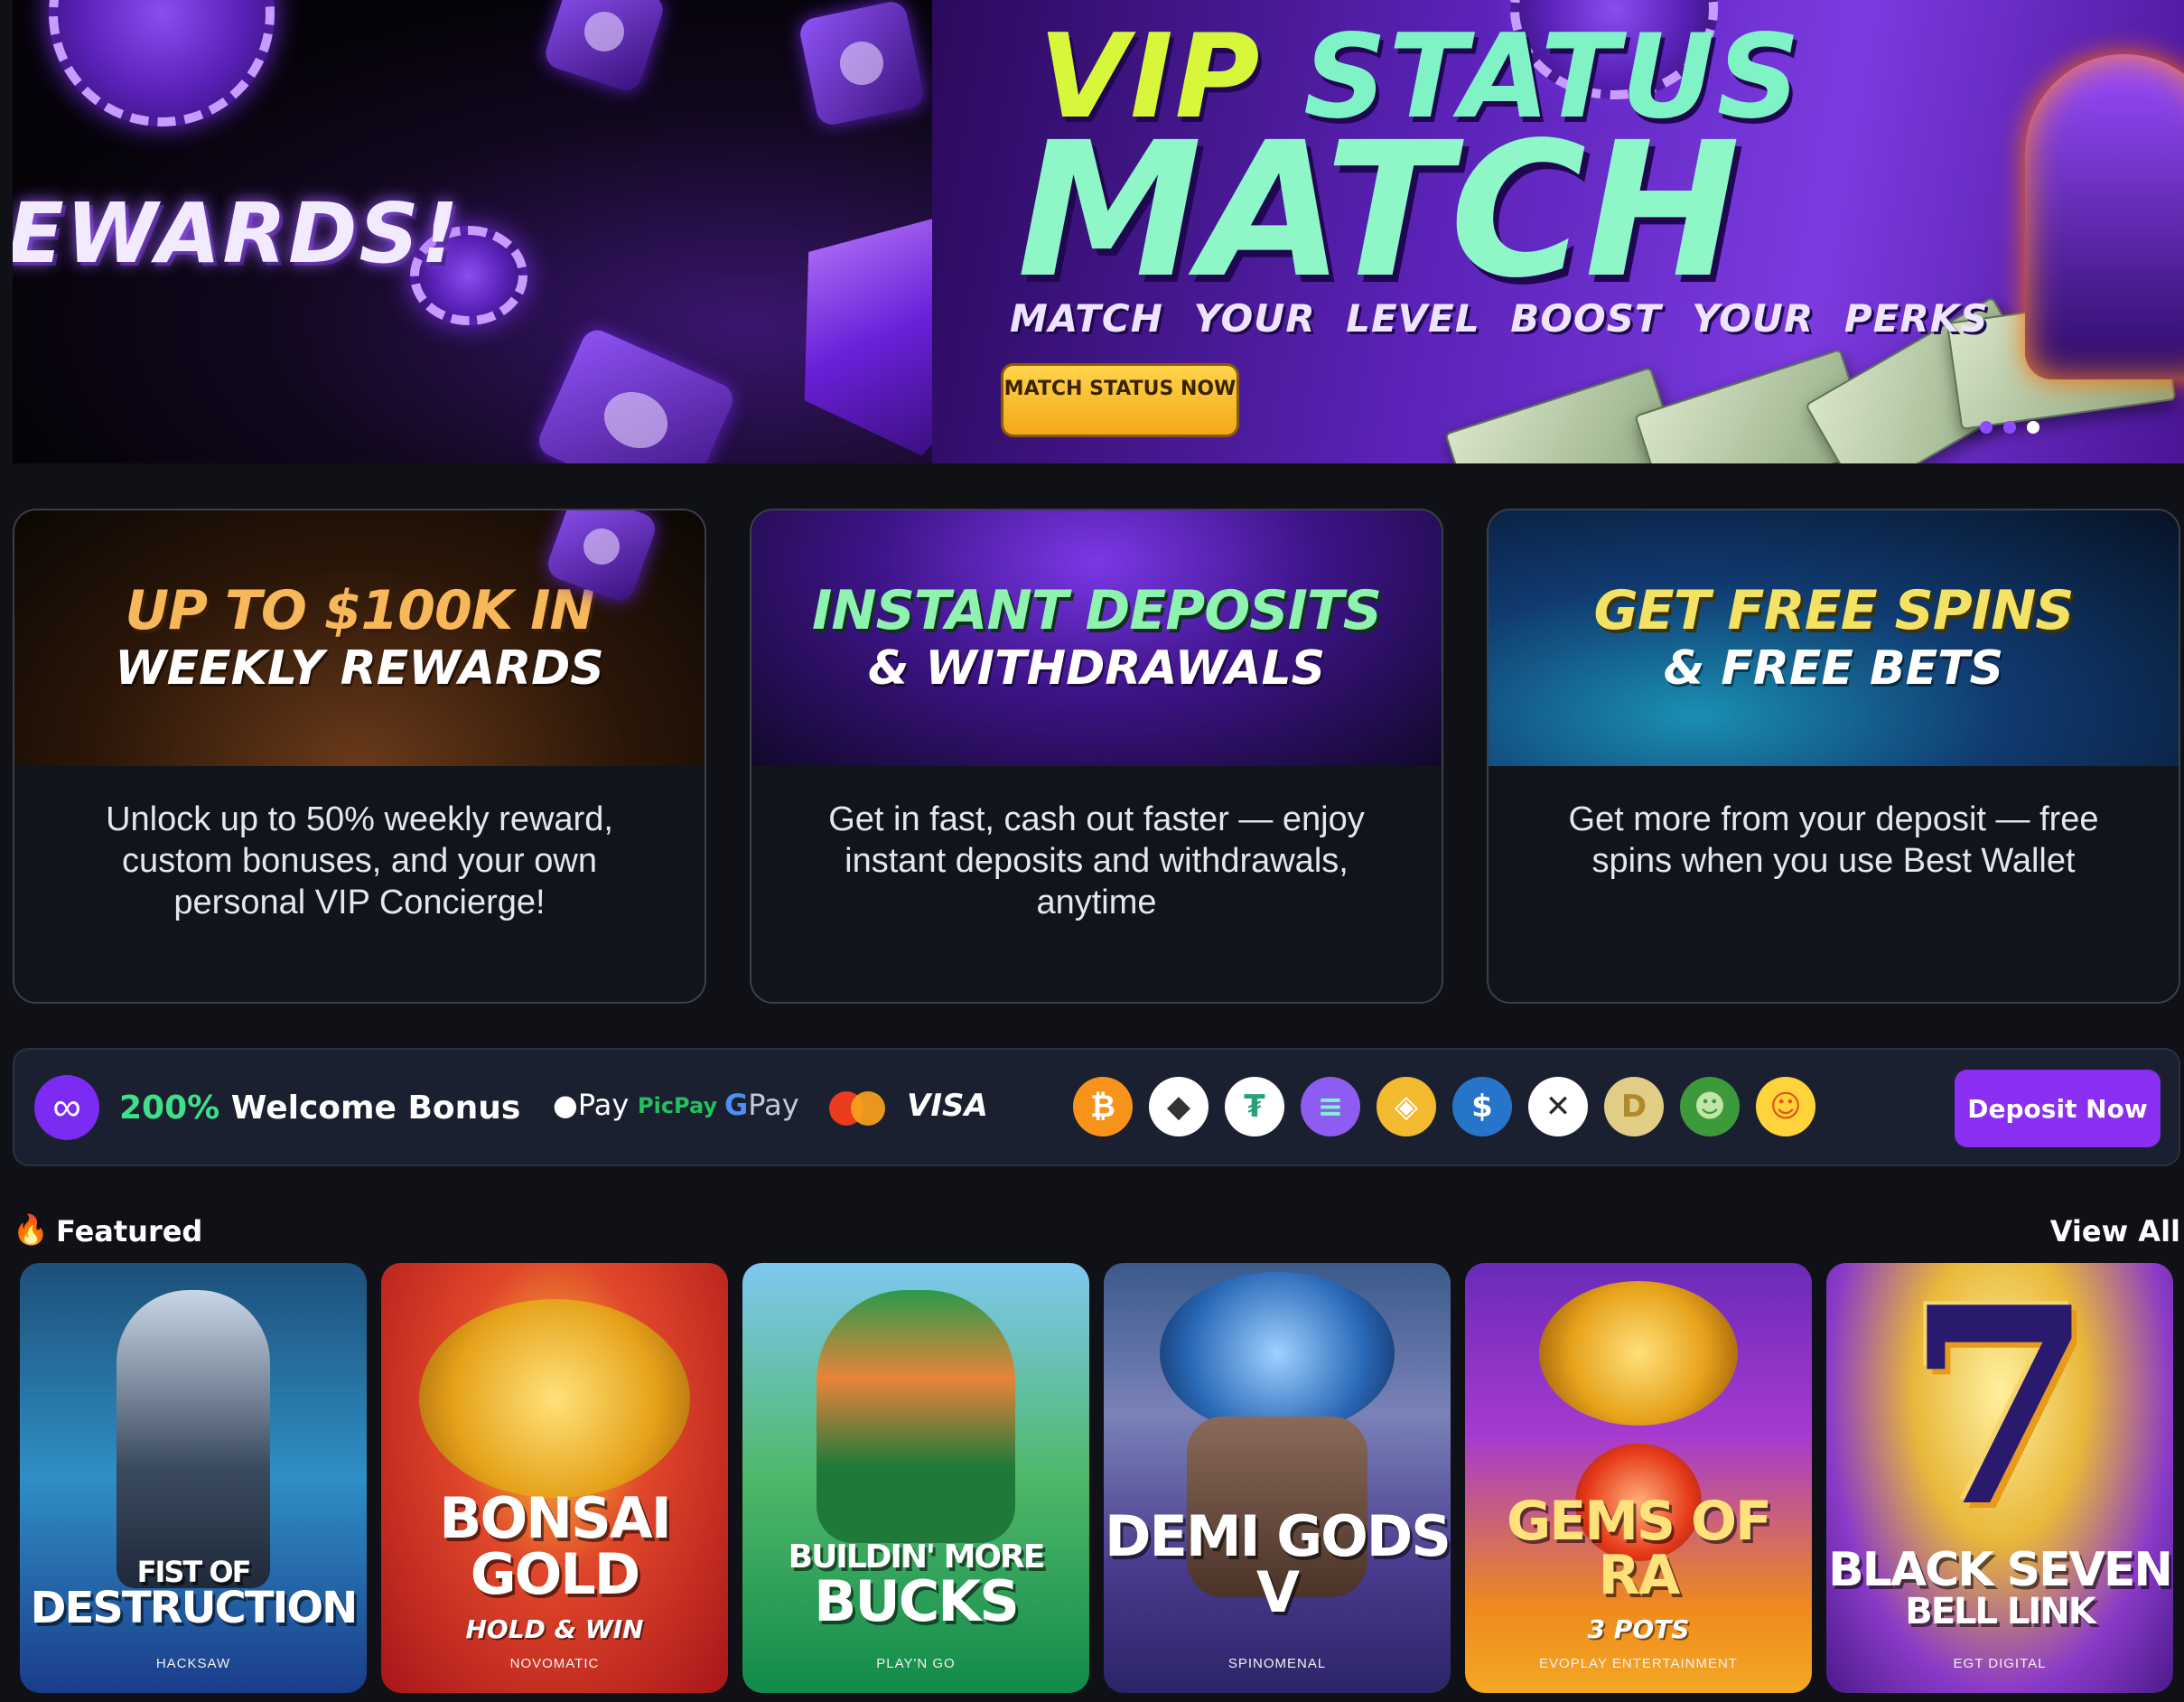 This screenshot has height=1702, width=2184. What do you see at coordinates (916, 1663) in the screenshot?
I see `game-provider: PLAY'N GO` at bounding box center [916, 1663].